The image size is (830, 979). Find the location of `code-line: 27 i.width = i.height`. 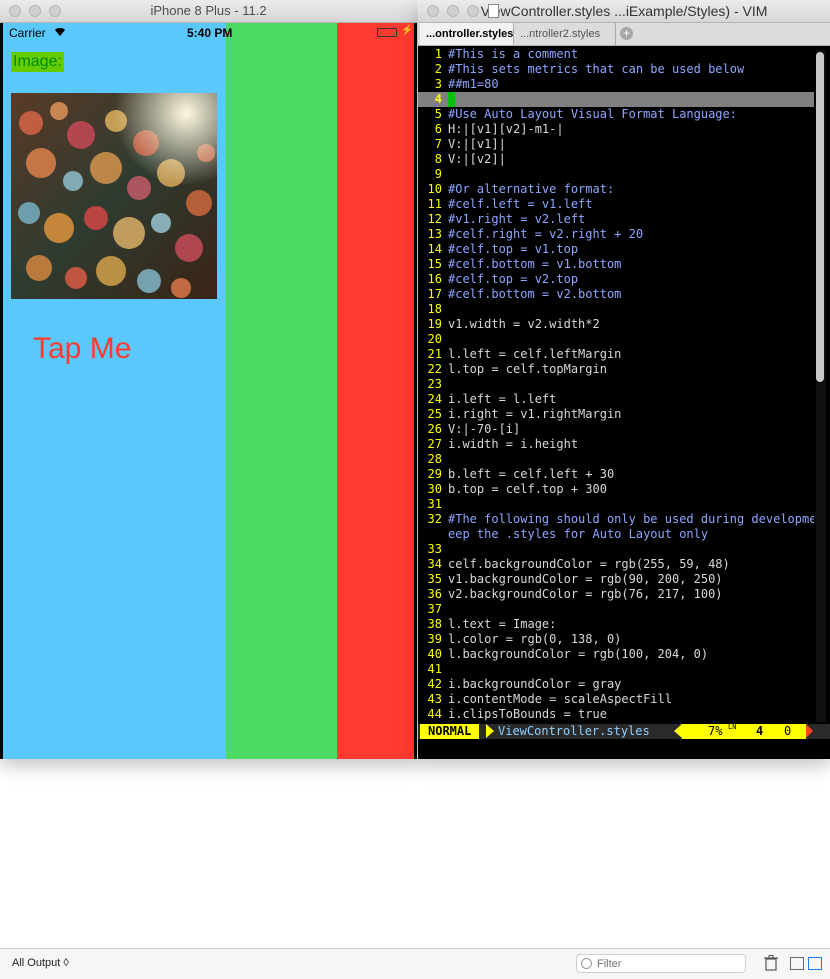

code-line: 27 i.width = i.height is located at coordinates (616, 444).